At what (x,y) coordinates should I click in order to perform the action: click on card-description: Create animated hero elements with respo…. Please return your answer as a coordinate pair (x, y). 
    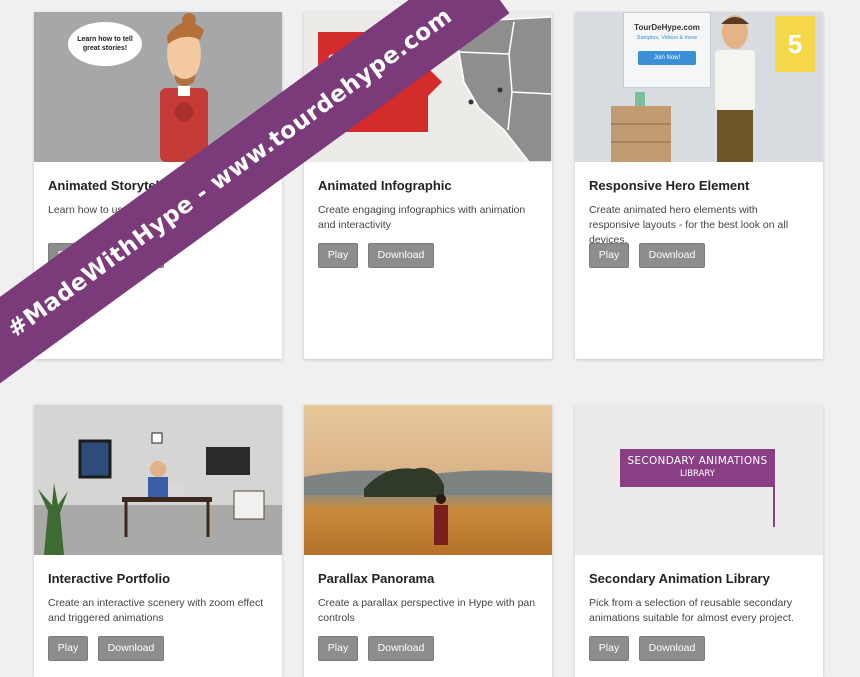
    Looking at the image, I should click on (689, 225).